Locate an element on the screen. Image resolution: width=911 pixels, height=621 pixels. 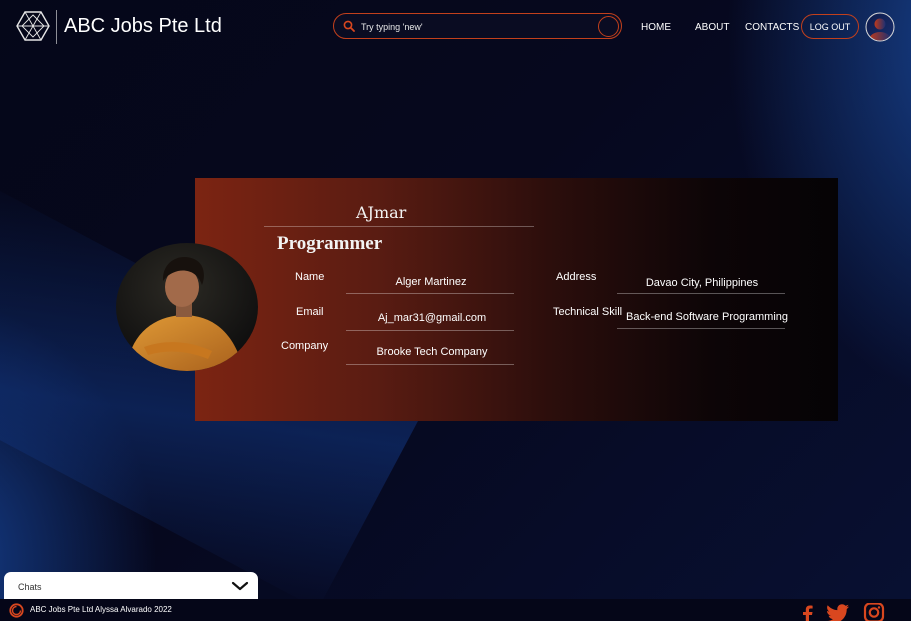
username-divider is located at coordinates (399, 226).